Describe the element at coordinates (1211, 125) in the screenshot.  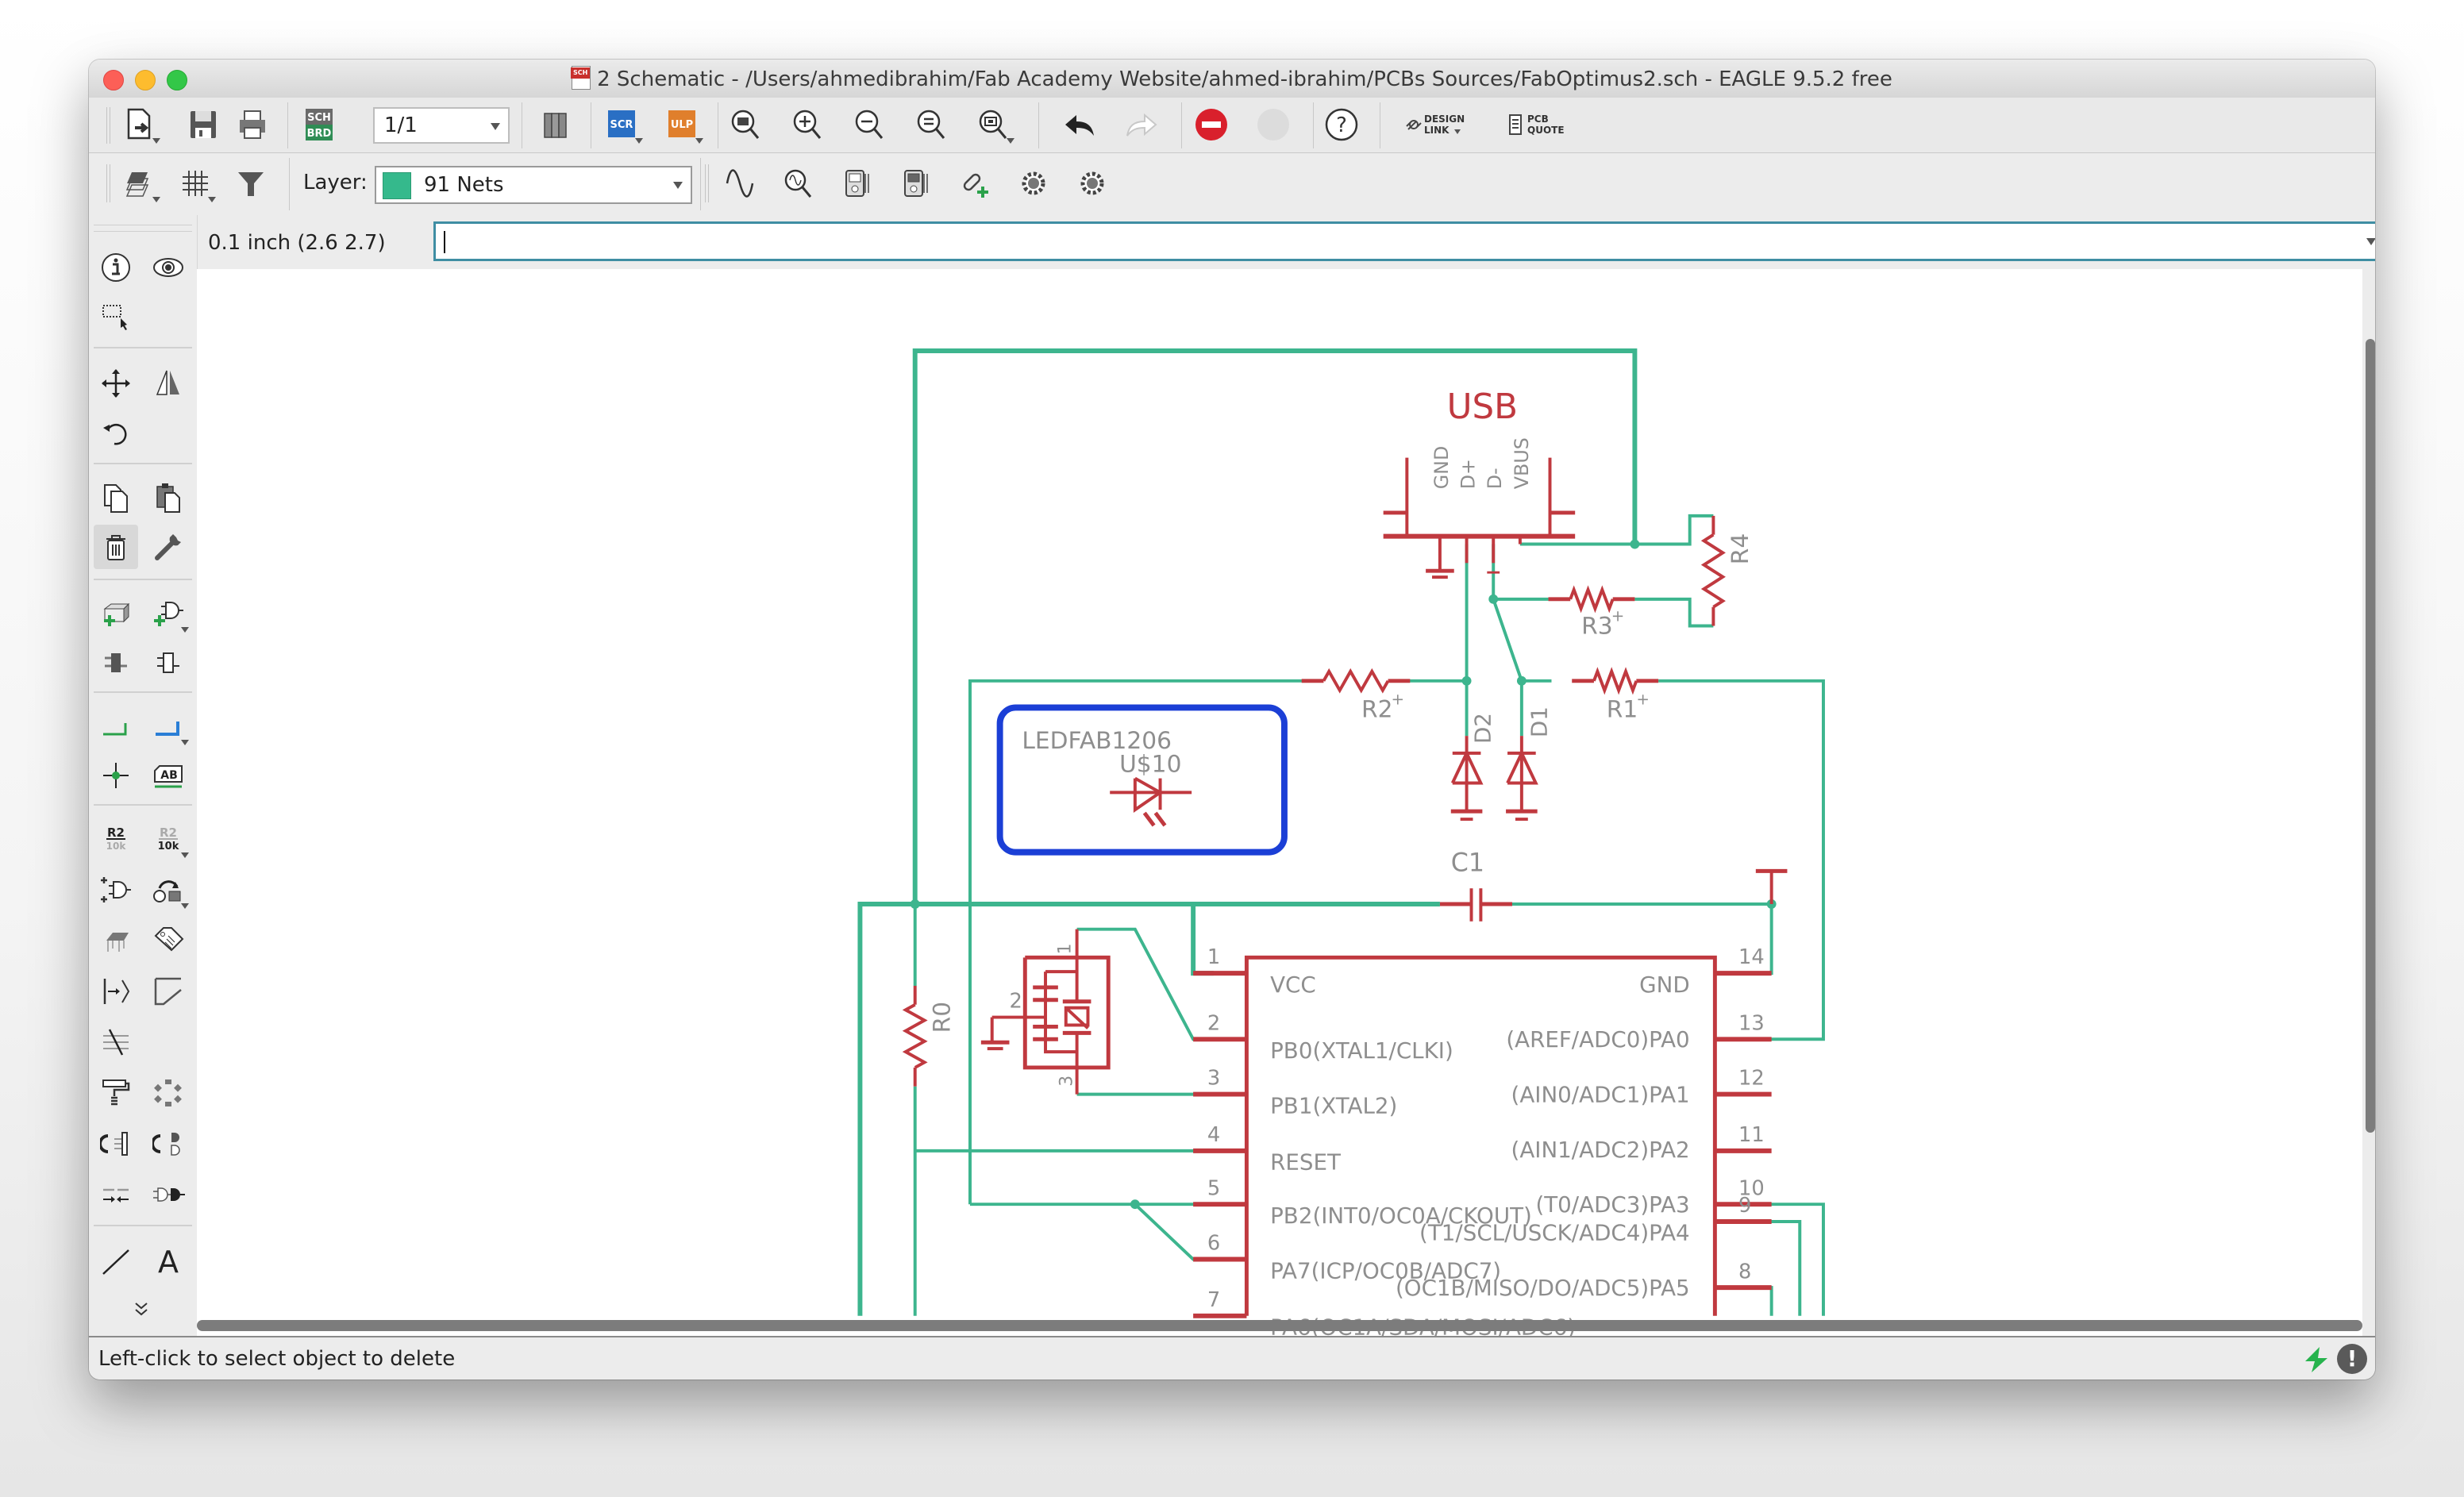
I see `stop-button` at that location.